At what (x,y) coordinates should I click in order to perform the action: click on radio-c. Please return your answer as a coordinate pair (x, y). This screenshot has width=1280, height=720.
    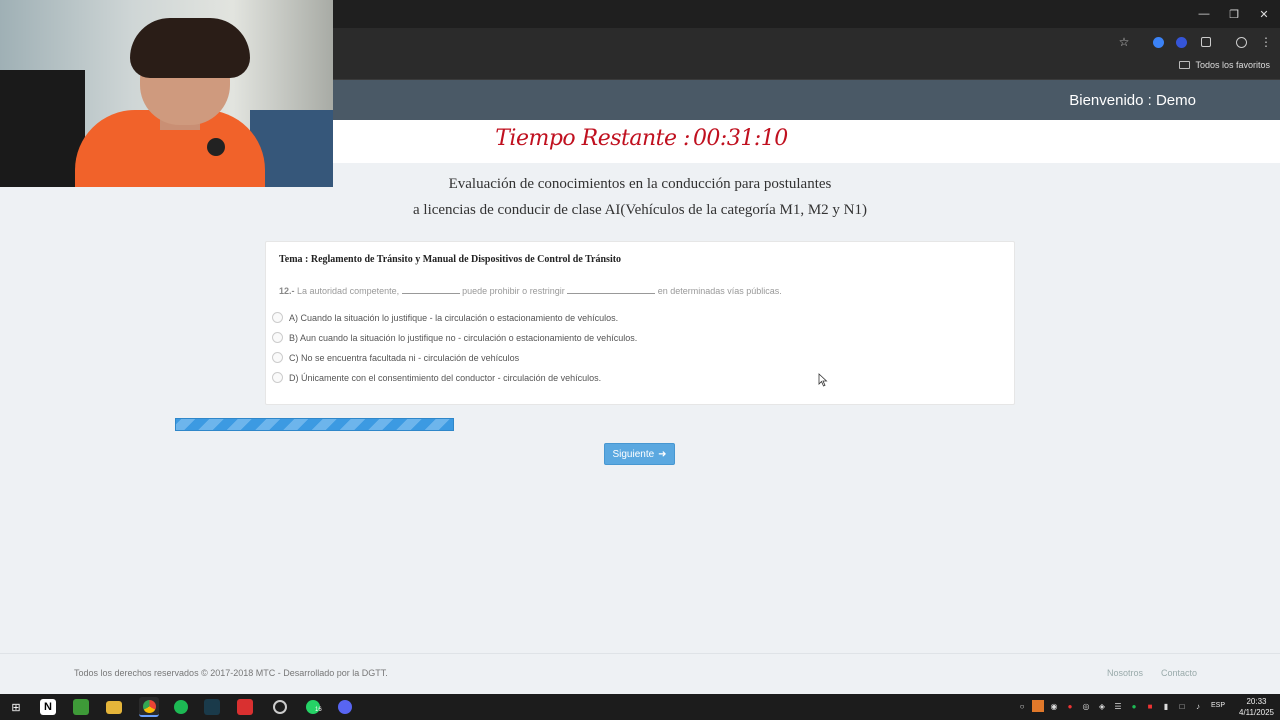
    Looking at the image, I should click on (277, 357).